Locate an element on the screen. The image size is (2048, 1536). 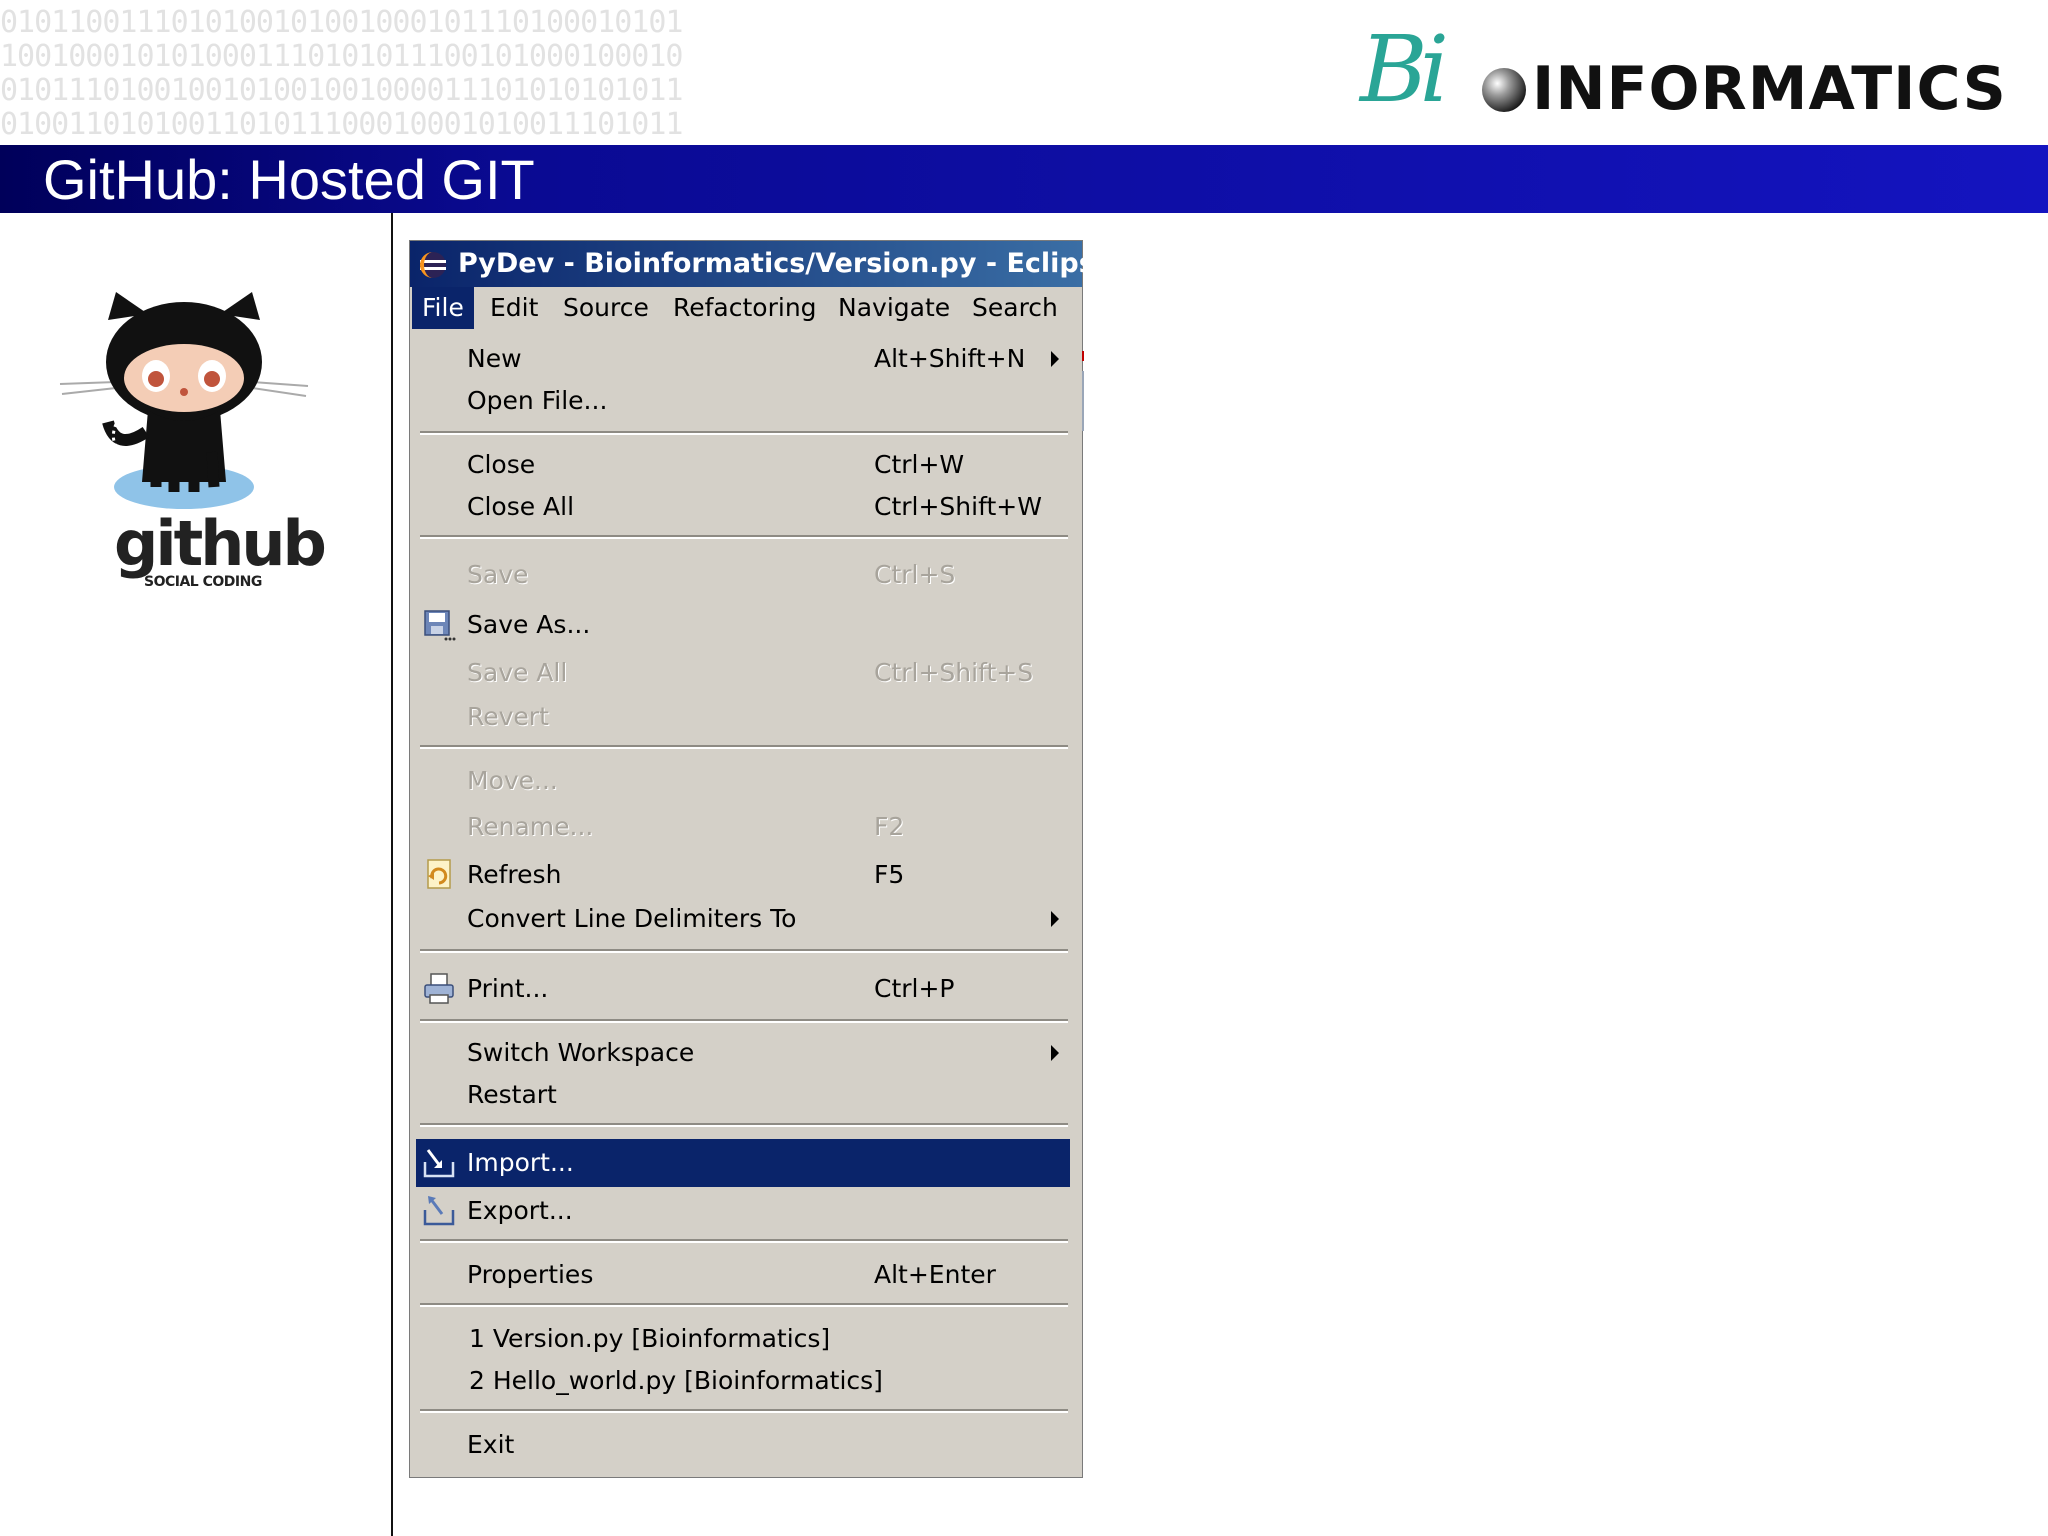
bioinformatics-logo: Bi INFORMATICS is located at coordinates (1690, 70).